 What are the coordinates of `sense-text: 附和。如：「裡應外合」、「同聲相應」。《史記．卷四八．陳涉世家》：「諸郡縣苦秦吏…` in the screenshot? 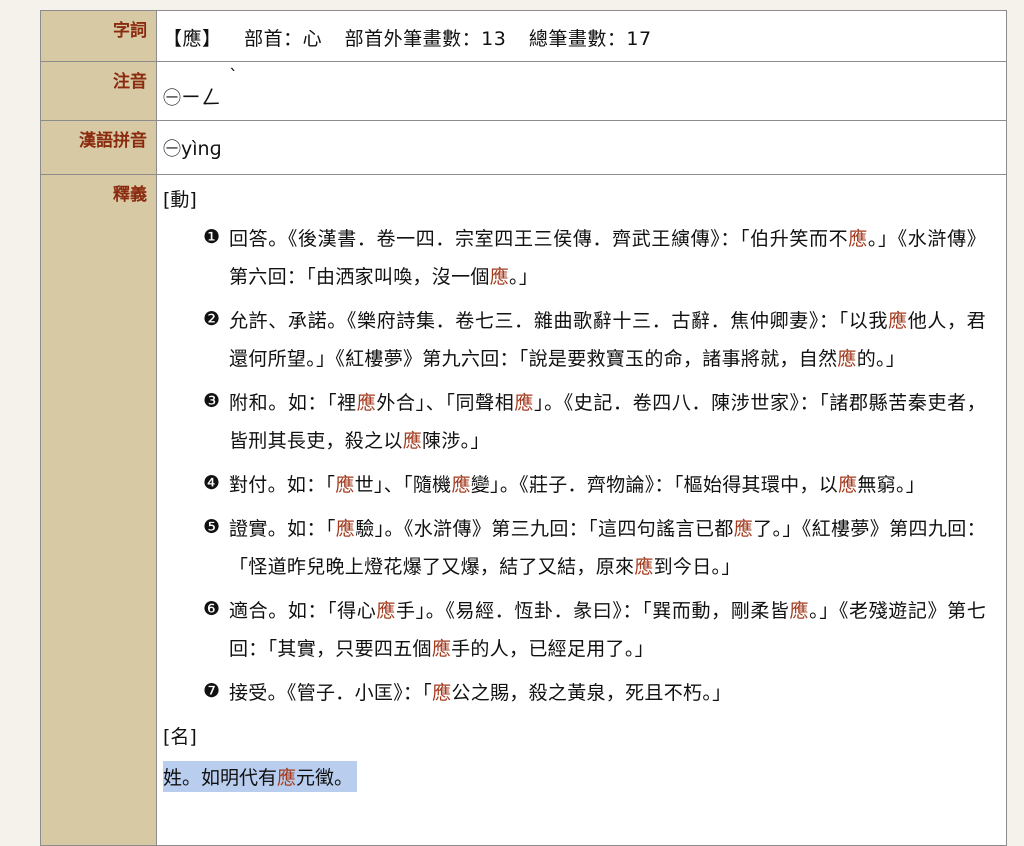 It's located at (607, 422).